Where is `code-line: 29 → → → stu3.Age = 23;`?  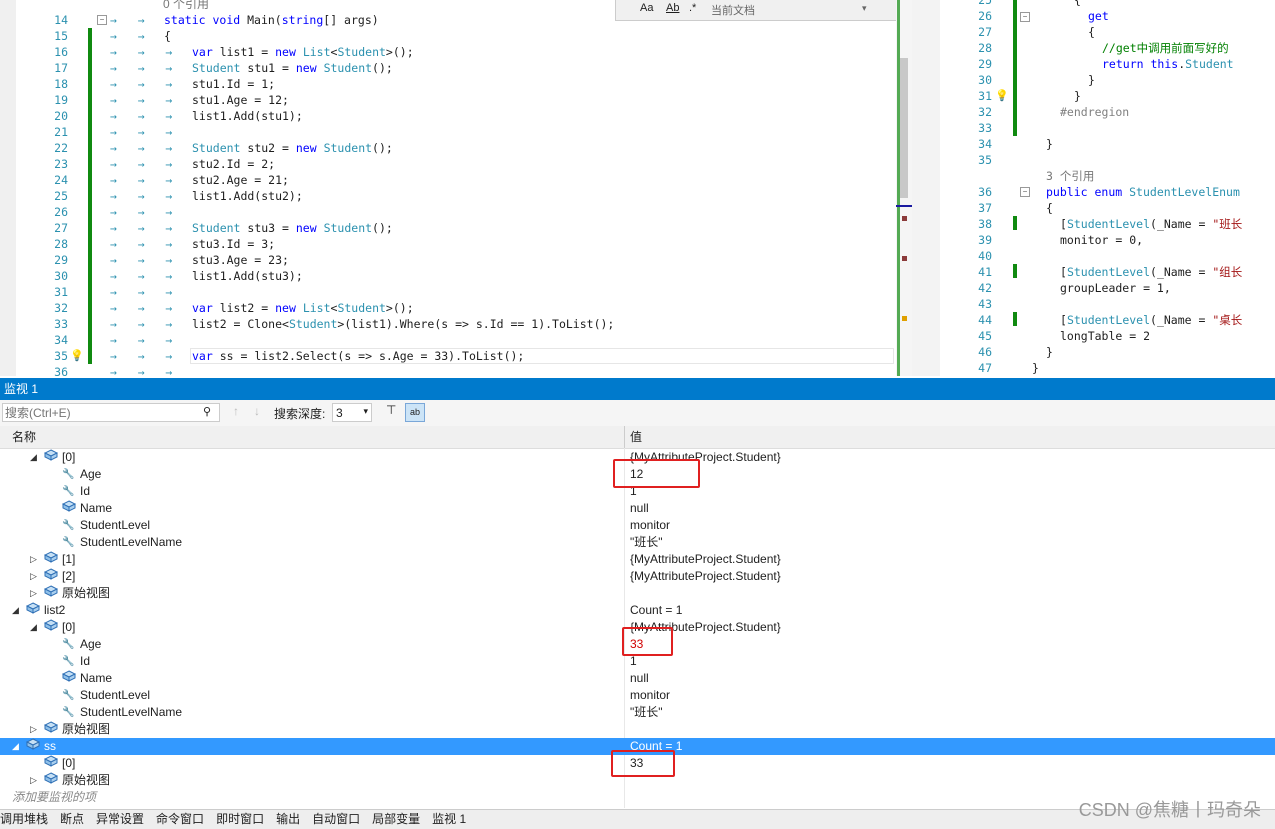
code-line: 29 → → → stu3.Age = 23; is located at coordinates (445, 260).